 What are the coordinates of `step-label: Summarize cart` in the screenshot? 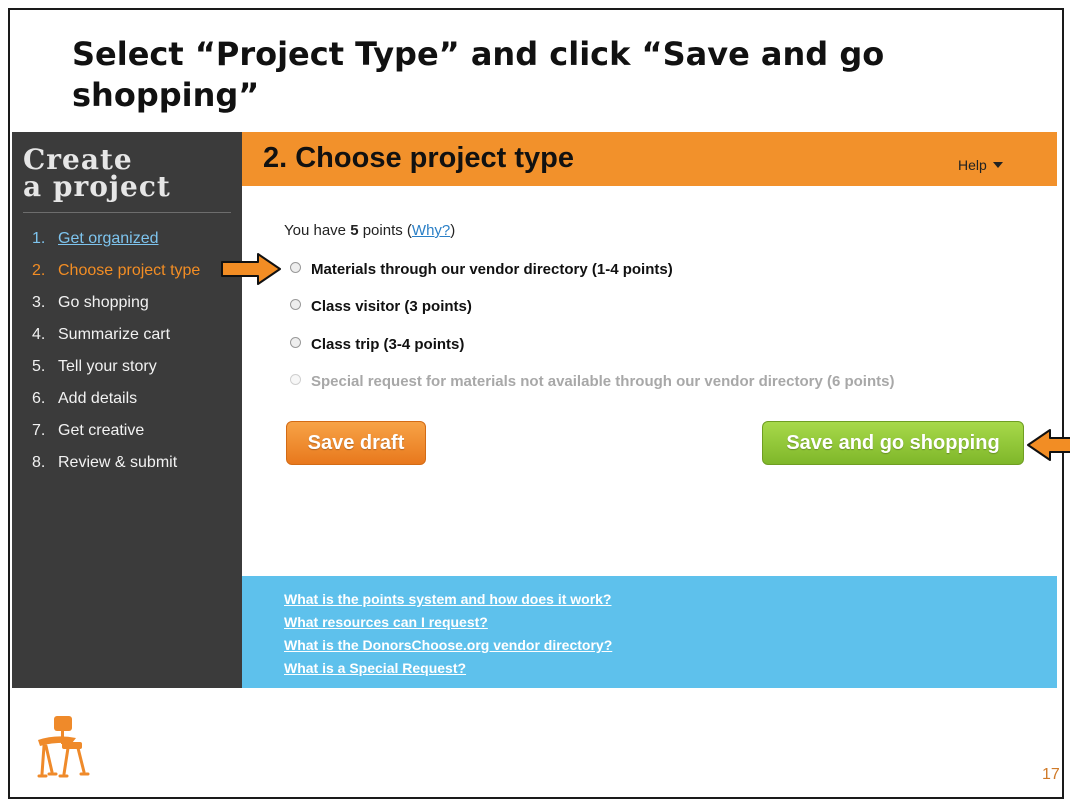 It's located at (114, 334).